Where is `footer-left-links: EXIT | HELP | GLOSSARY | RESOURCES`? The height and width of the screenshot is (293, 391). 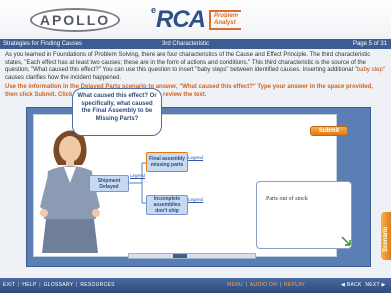
footer-left-links: EXIT | HELP | GLOSSARY | RESOURCES is located at coordinates (59, 285).